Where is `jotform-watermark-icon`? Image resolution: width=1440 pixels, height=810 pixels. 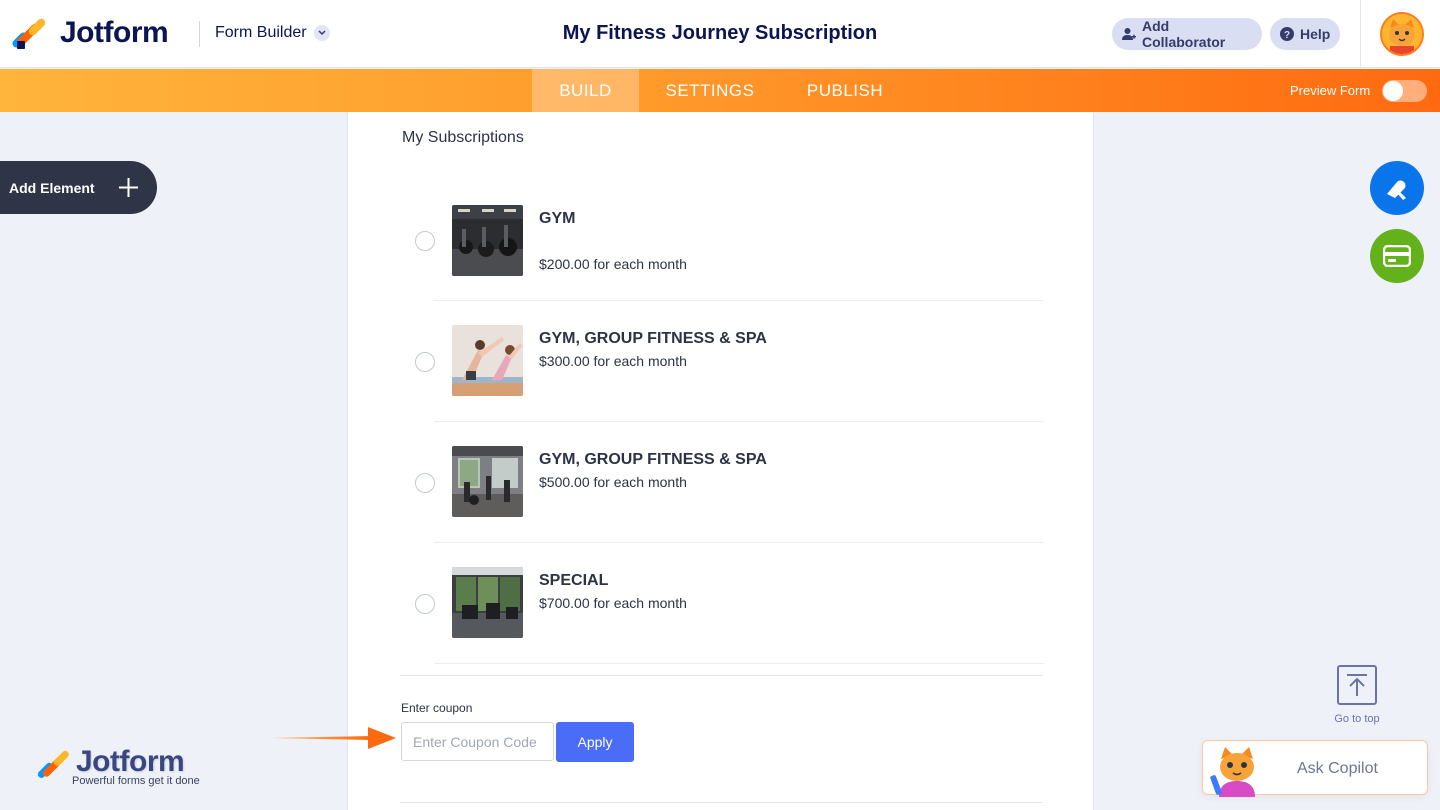
jotform-watermark-icon is located at coordinates (53, 764).